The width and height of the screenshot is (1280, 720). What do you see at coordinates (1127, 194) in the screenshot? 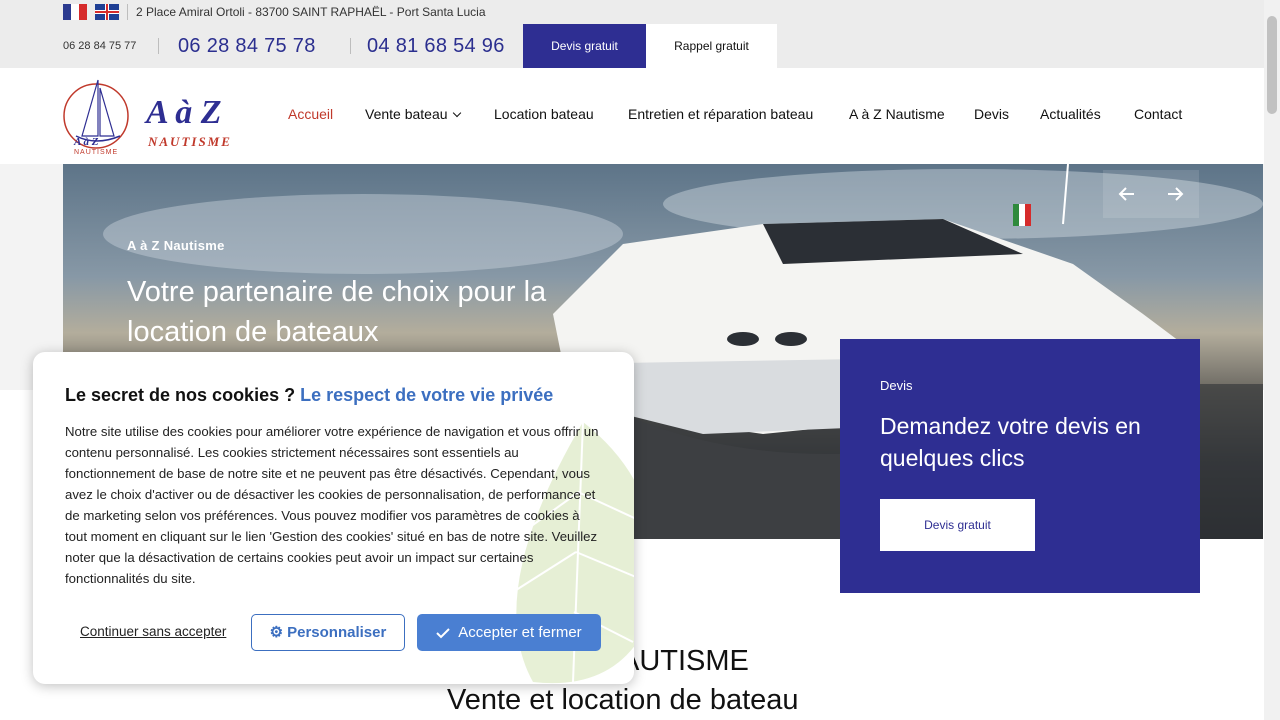
I see `arrow-left-icon` at bounding box center [1127, 194].